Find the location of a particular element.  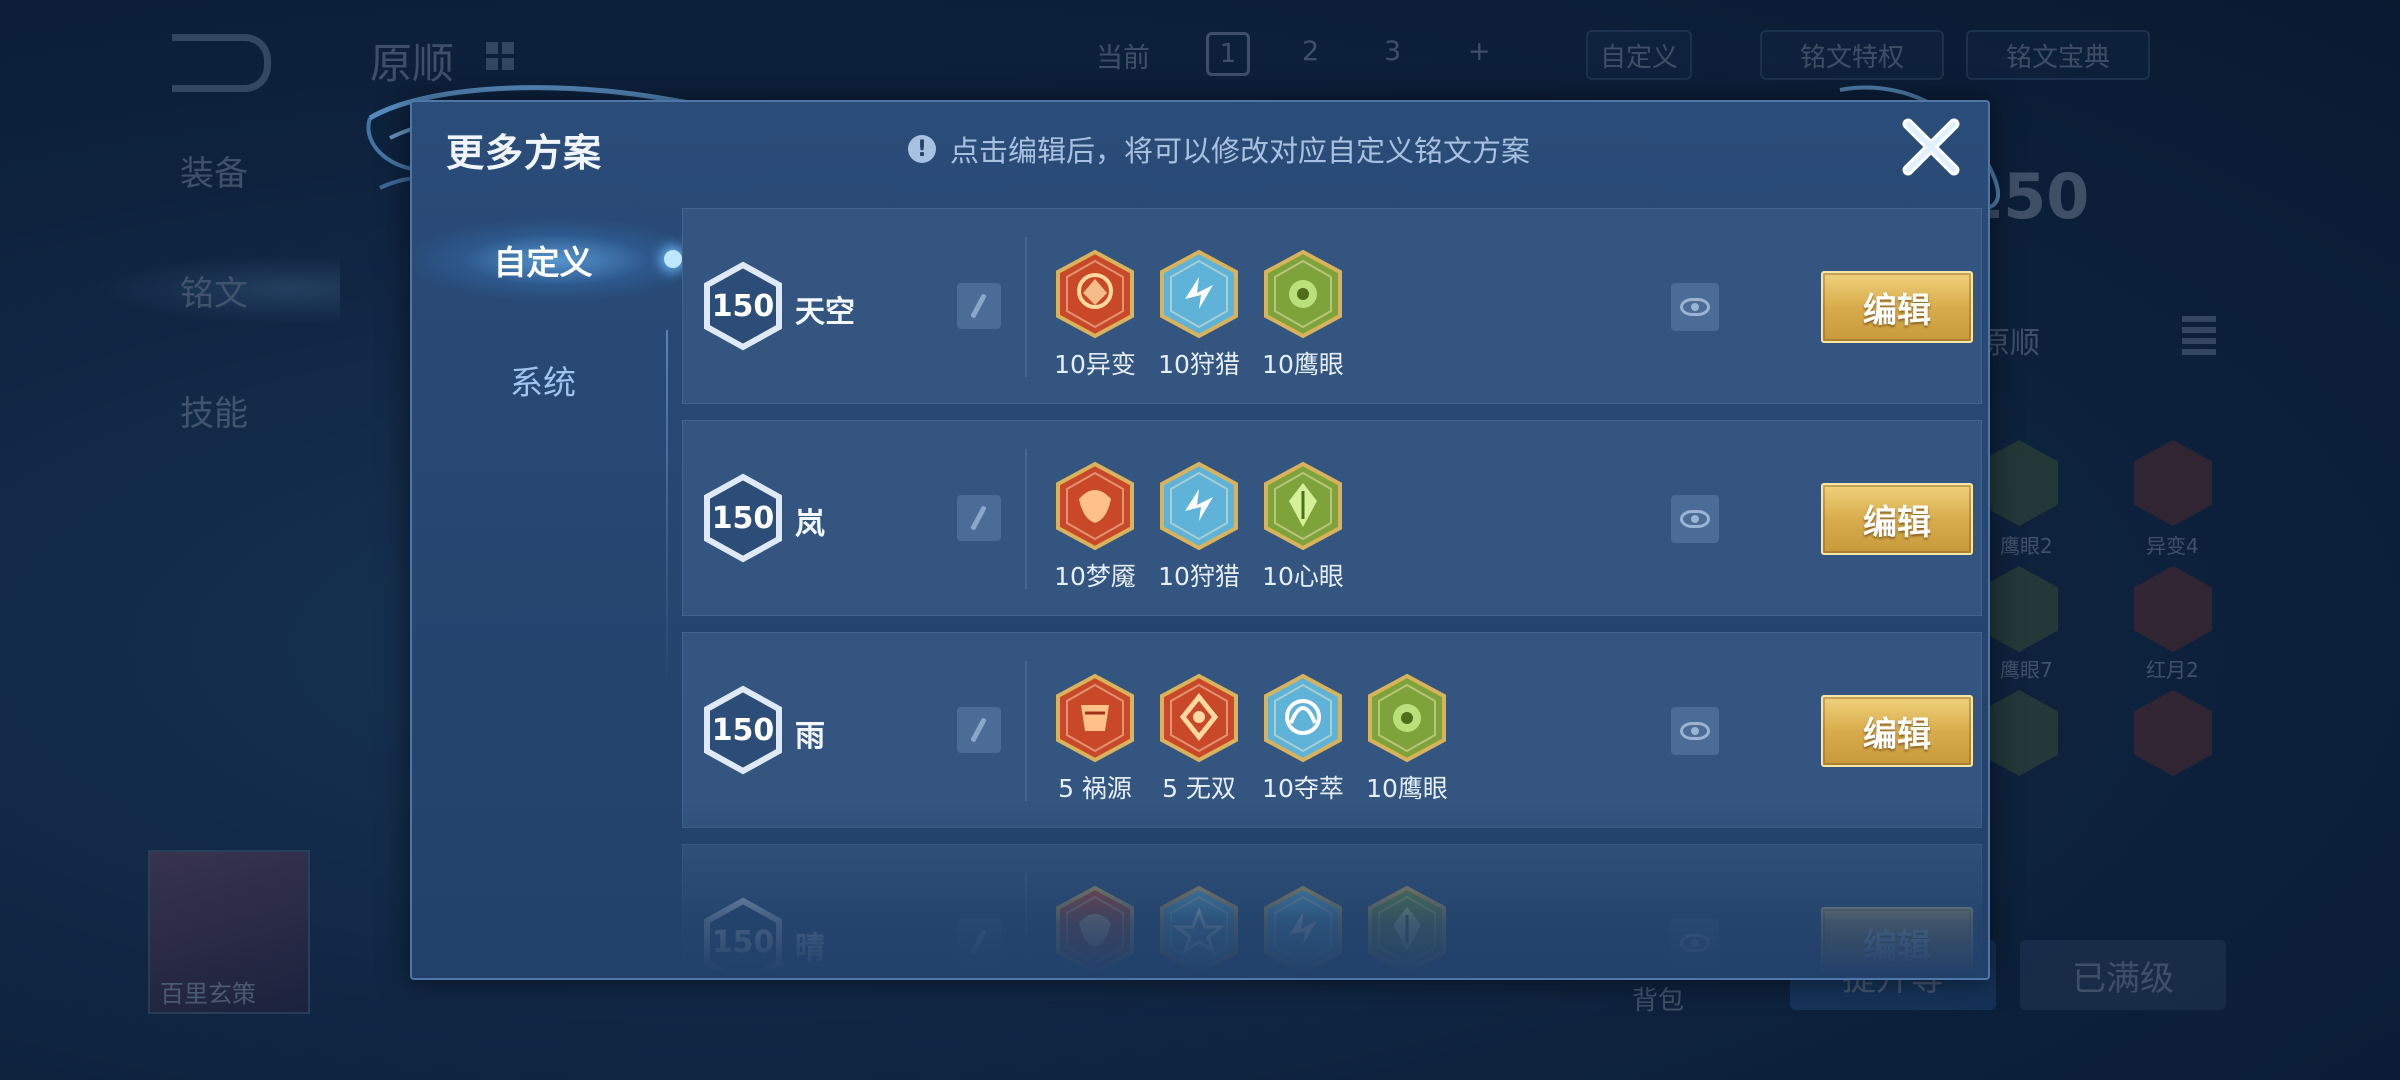

scheme-name: 天空 is located at coordinates (825, 312).